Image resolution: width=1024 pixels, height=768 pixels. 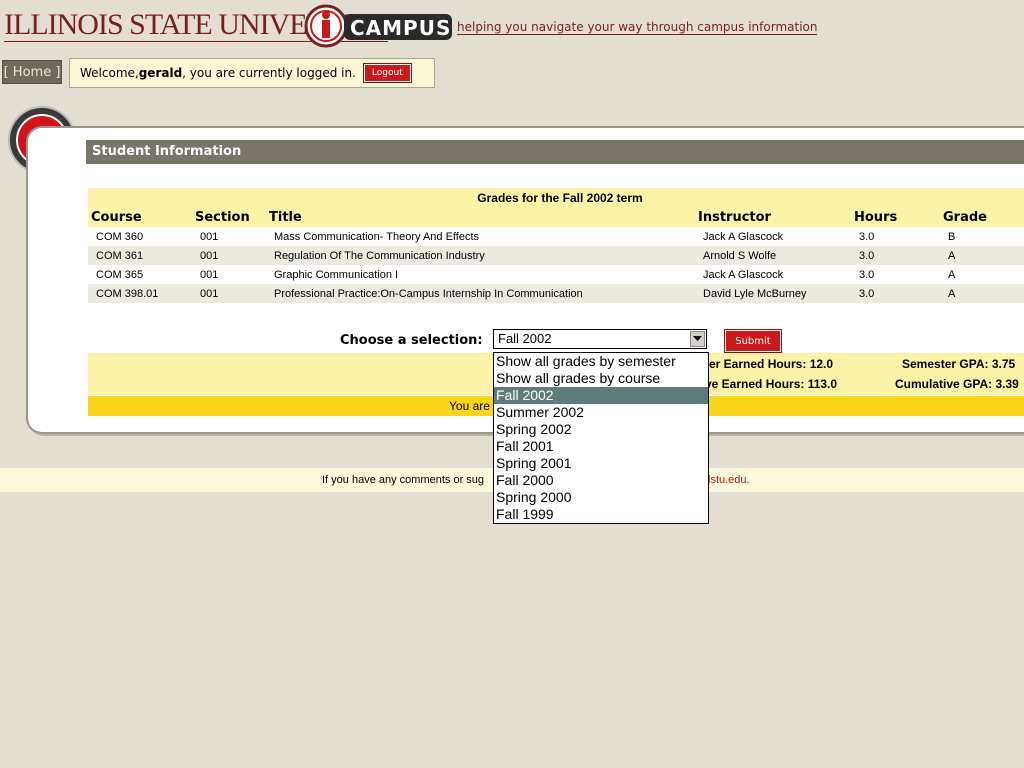 I want to click on dropdown-option: Spring 2000, so click(x=601, y=497).